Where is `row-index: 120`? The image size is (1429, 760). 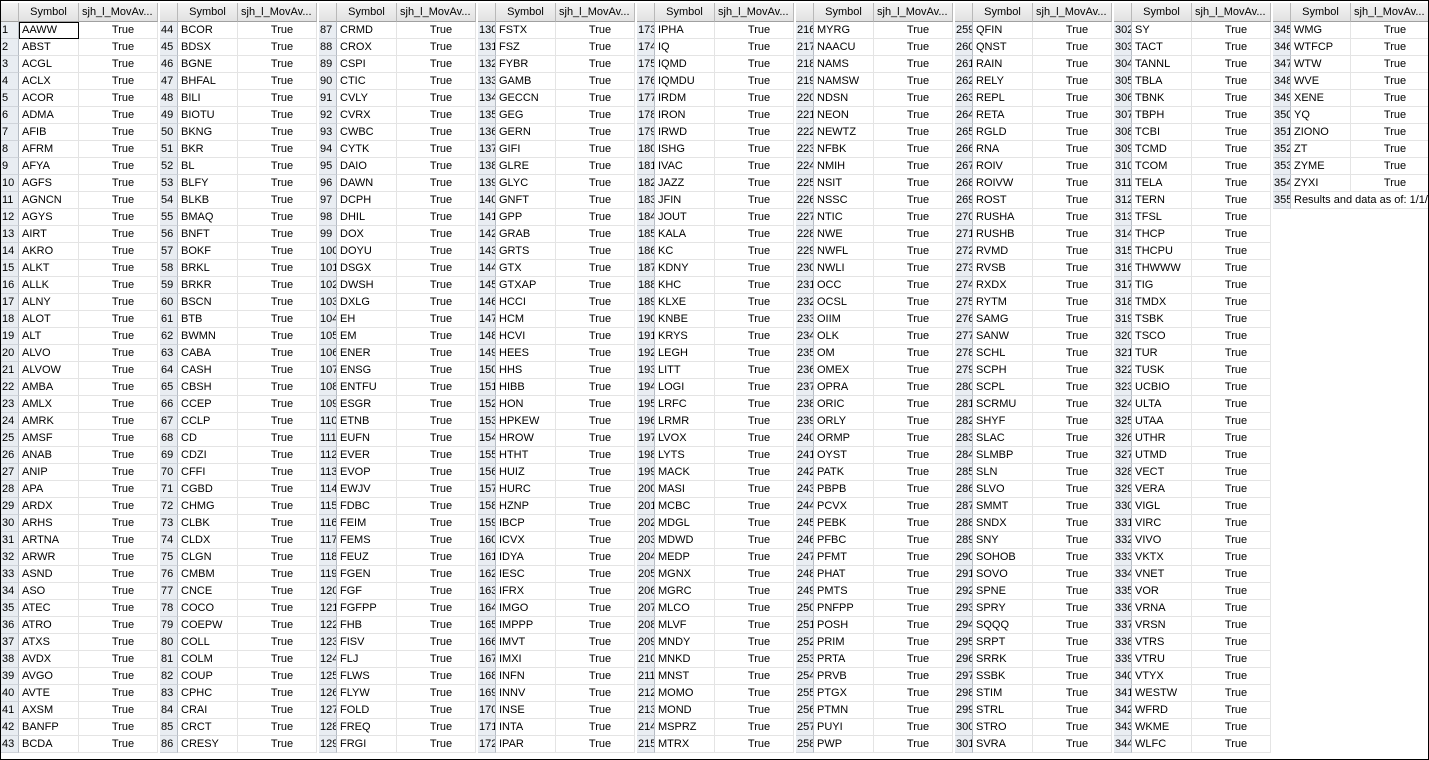 row-index: 120 is located at coordinates (328, 591).